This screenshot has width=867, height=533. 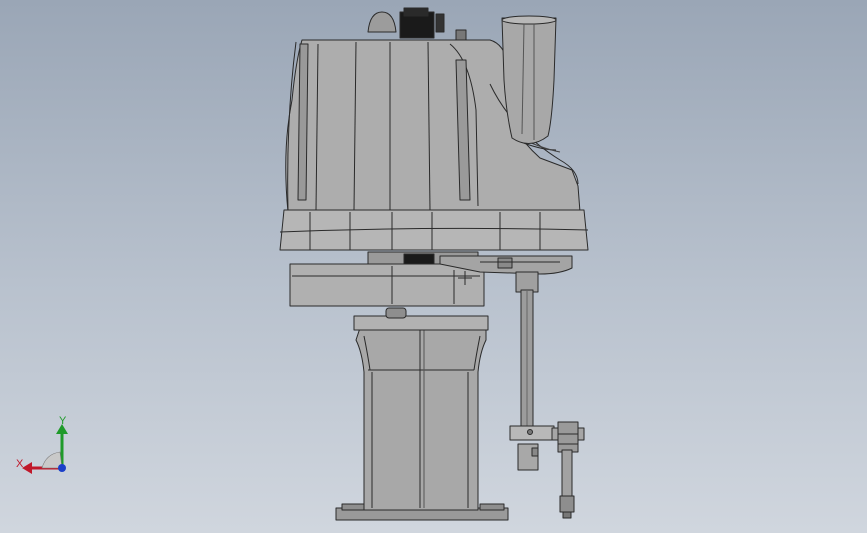 I want to click on top-connectors, so click(x=417, y=24).